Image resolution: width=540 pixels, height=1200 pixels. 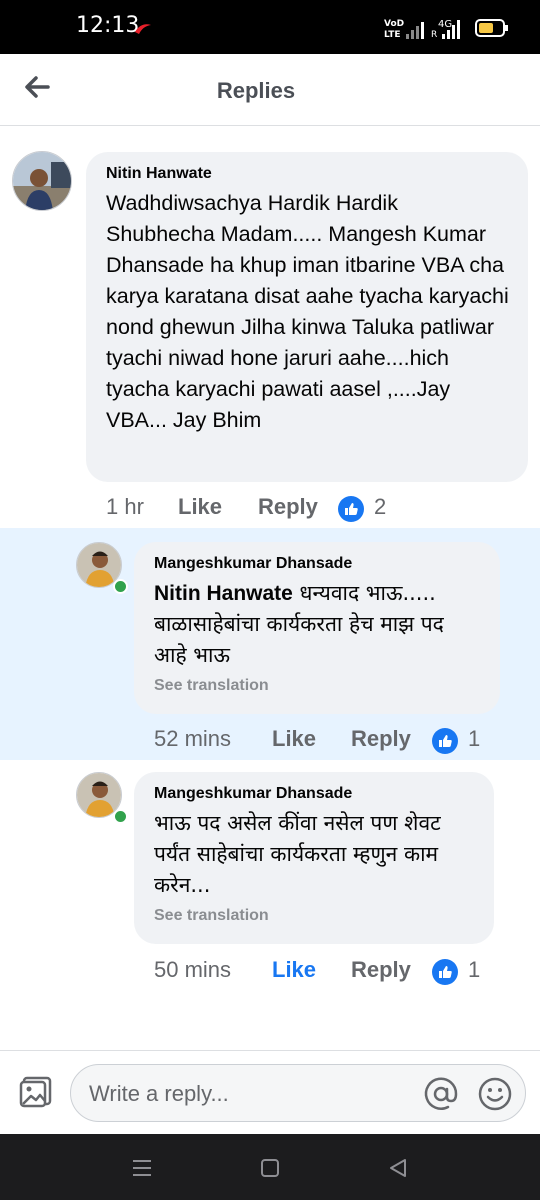 I want to click on comment-time: 52 mins, so click(x=193, y=738).